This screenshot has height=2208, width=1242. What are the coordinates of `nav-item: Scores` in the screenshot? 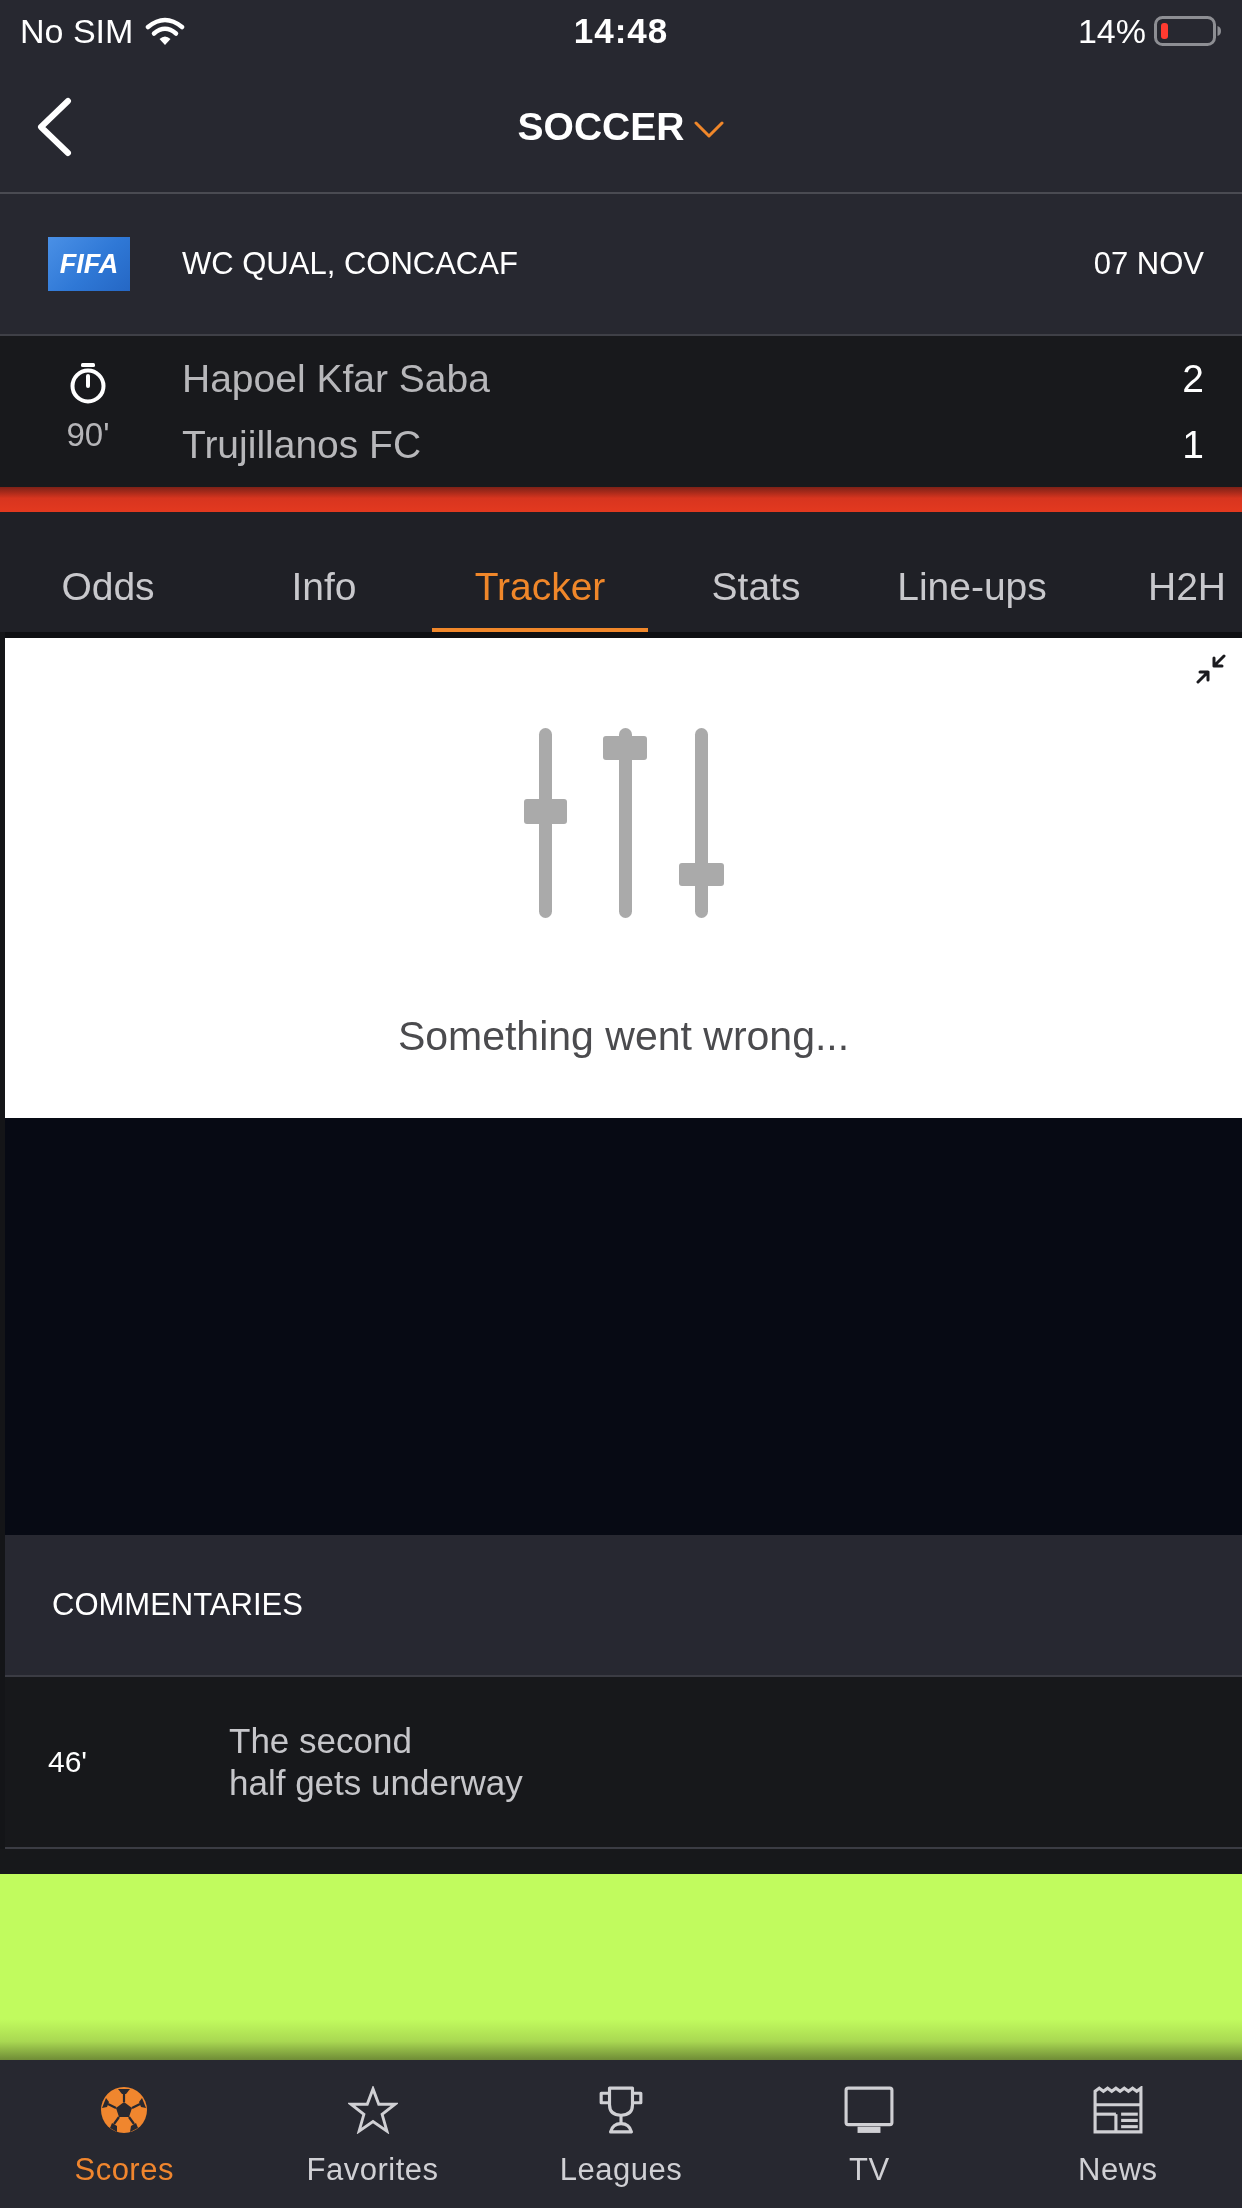 It's located at (124, 2134).